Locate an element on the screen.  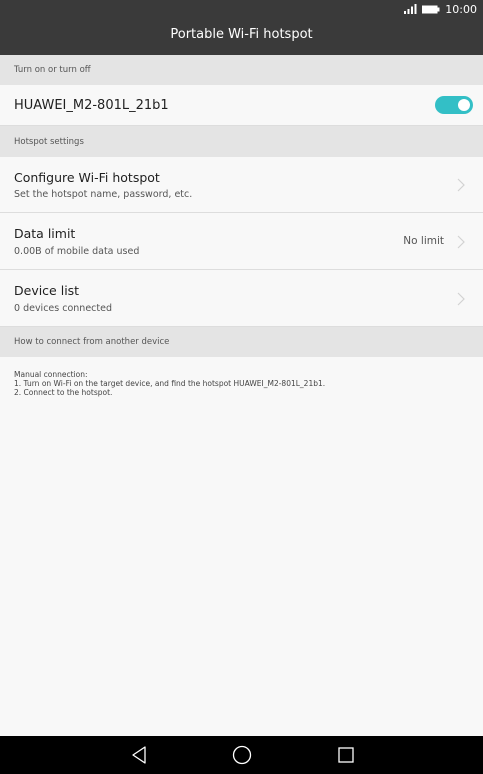
battery-icon is located at coordinates (431, 9).